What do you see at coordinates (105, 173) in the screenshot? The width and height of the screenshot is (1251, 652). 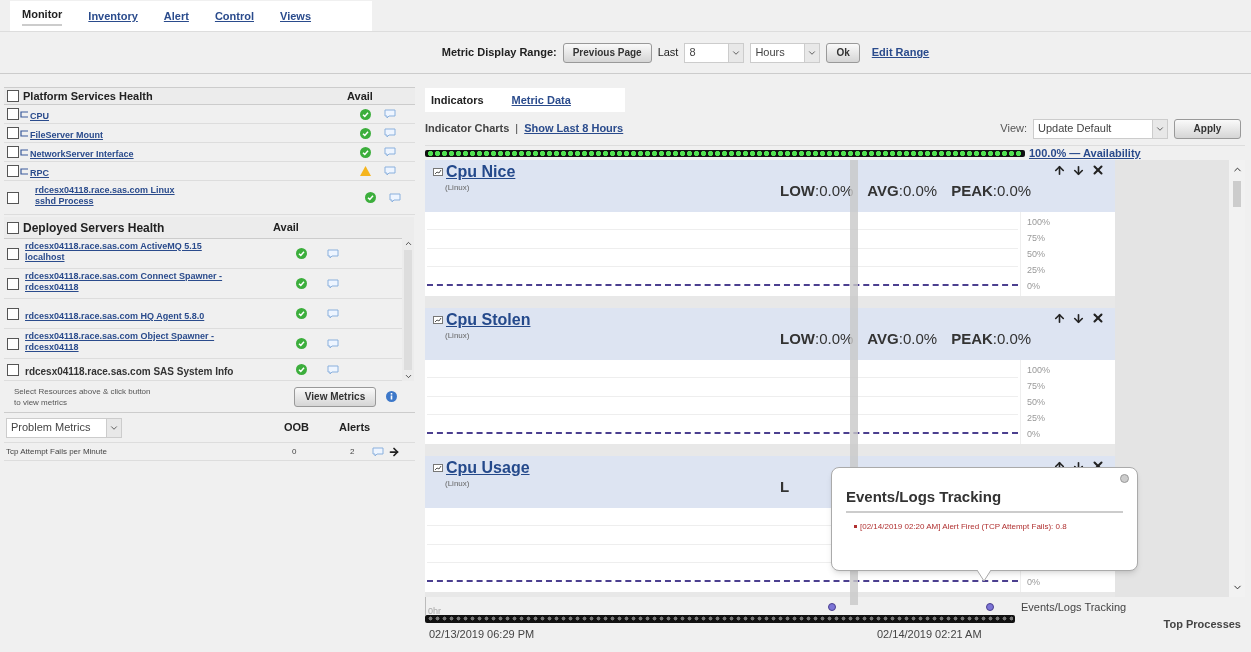 I see `resource-link: RPC` at bounding box center [105, 173].